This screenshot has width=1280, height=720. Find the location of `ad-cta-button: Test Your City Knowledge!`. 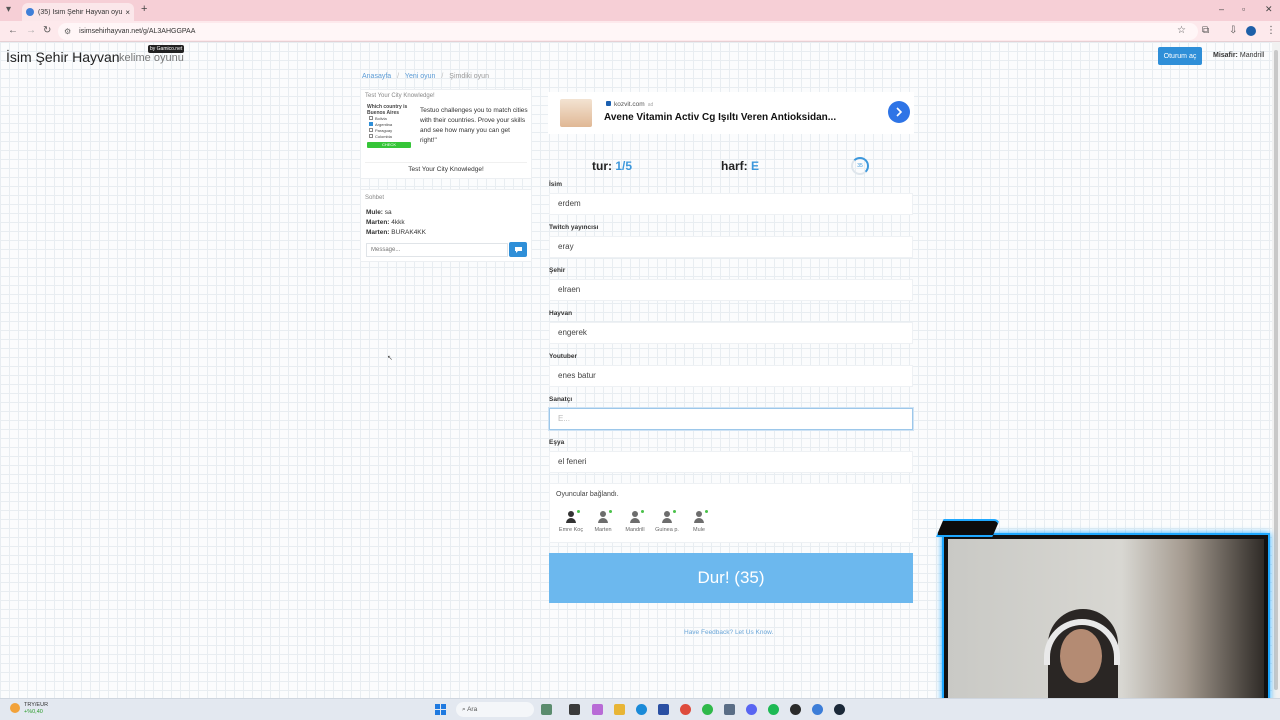

ad-cta-button: Test Your City Knowledge! is located at coordinates (446, 169).